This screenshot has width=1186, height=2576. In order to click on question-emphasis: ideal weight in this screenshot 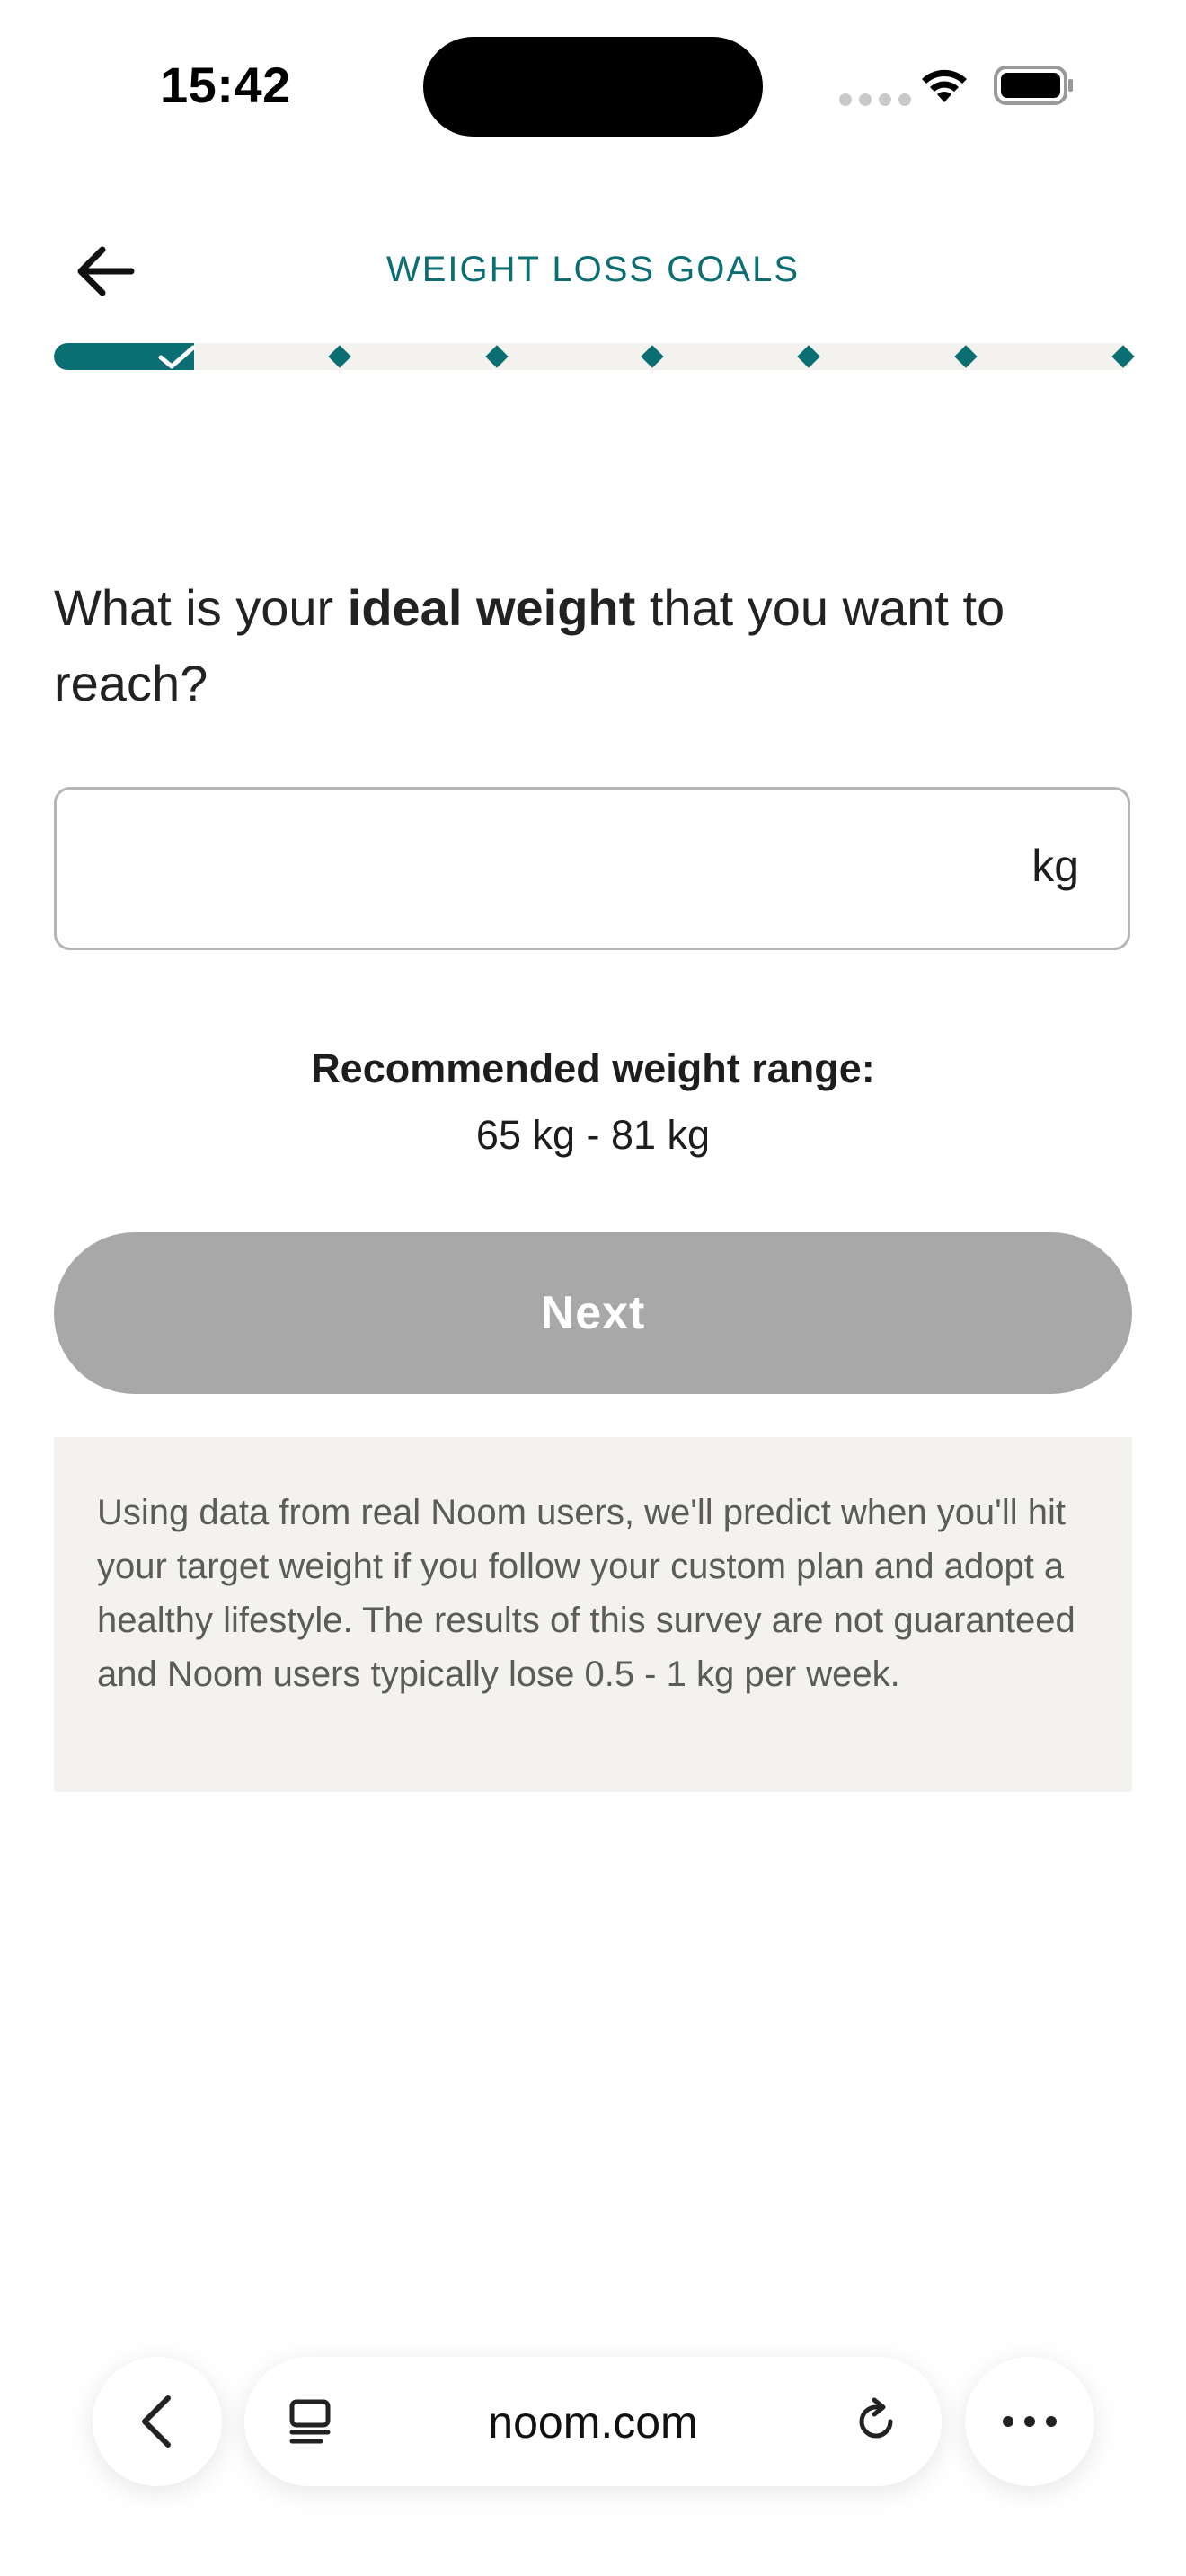, I will do `click(491, 607)`.